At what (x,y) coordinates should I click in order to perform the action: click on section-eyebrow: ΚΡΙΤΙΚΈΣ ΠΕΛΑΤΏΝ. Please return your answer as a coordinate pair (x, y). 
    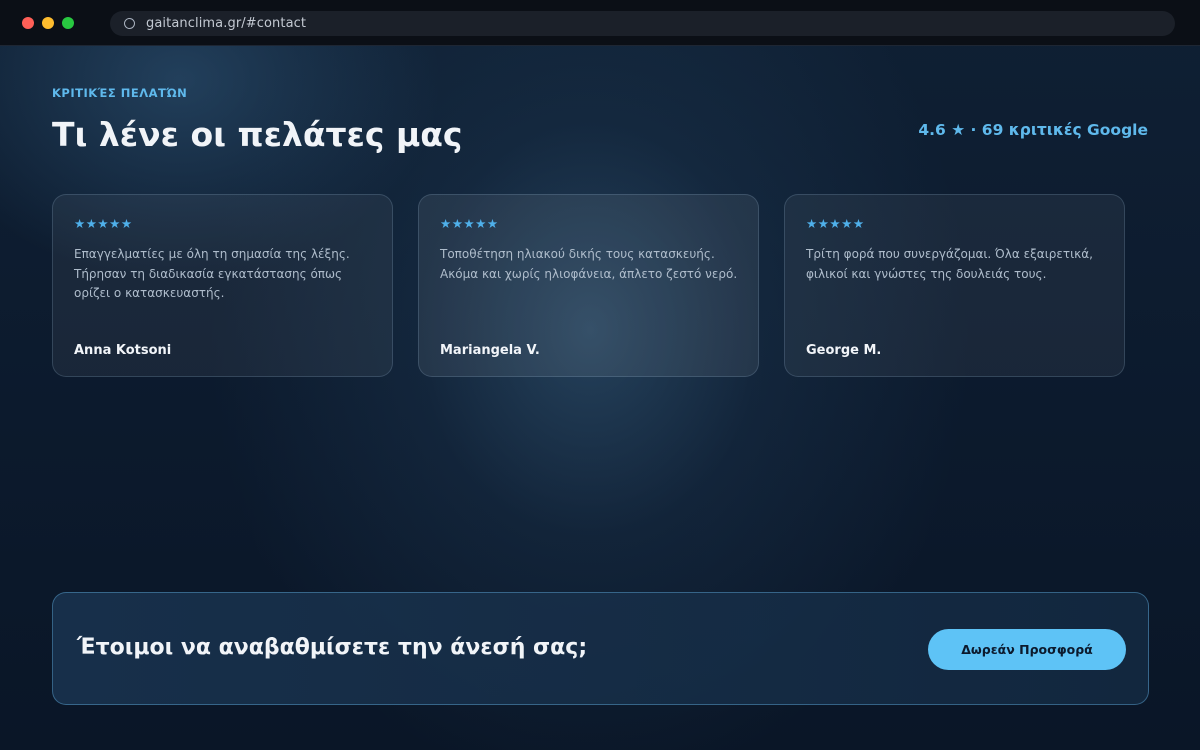
    Looking at the image, I should click on (120, 93).